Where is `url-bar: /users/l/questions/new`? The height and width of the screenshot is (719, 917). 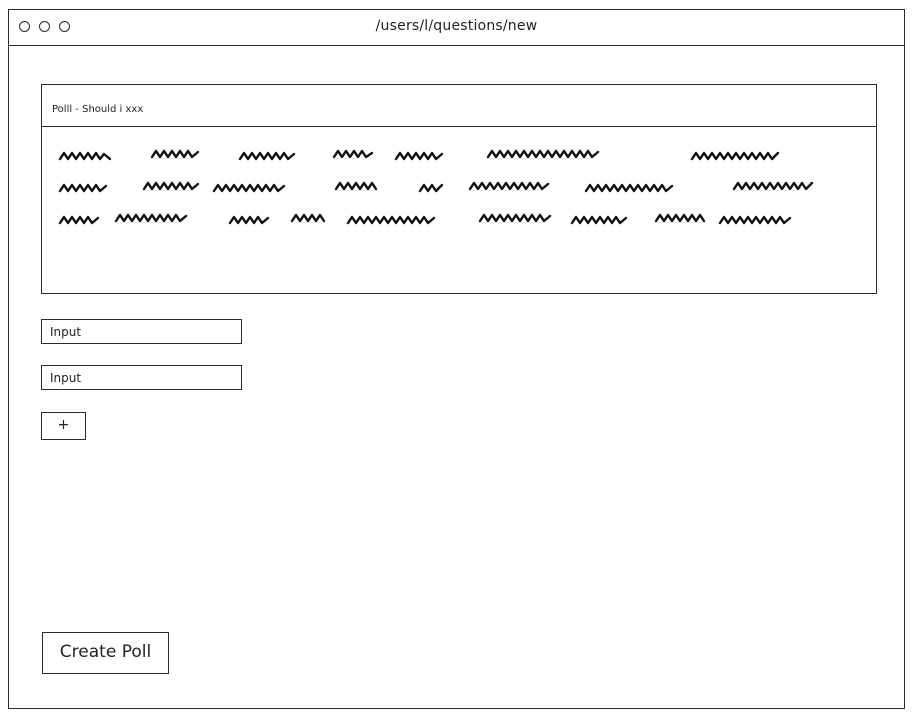 url-bar: /users/l/questions/new is located at coordinates (456, 26).